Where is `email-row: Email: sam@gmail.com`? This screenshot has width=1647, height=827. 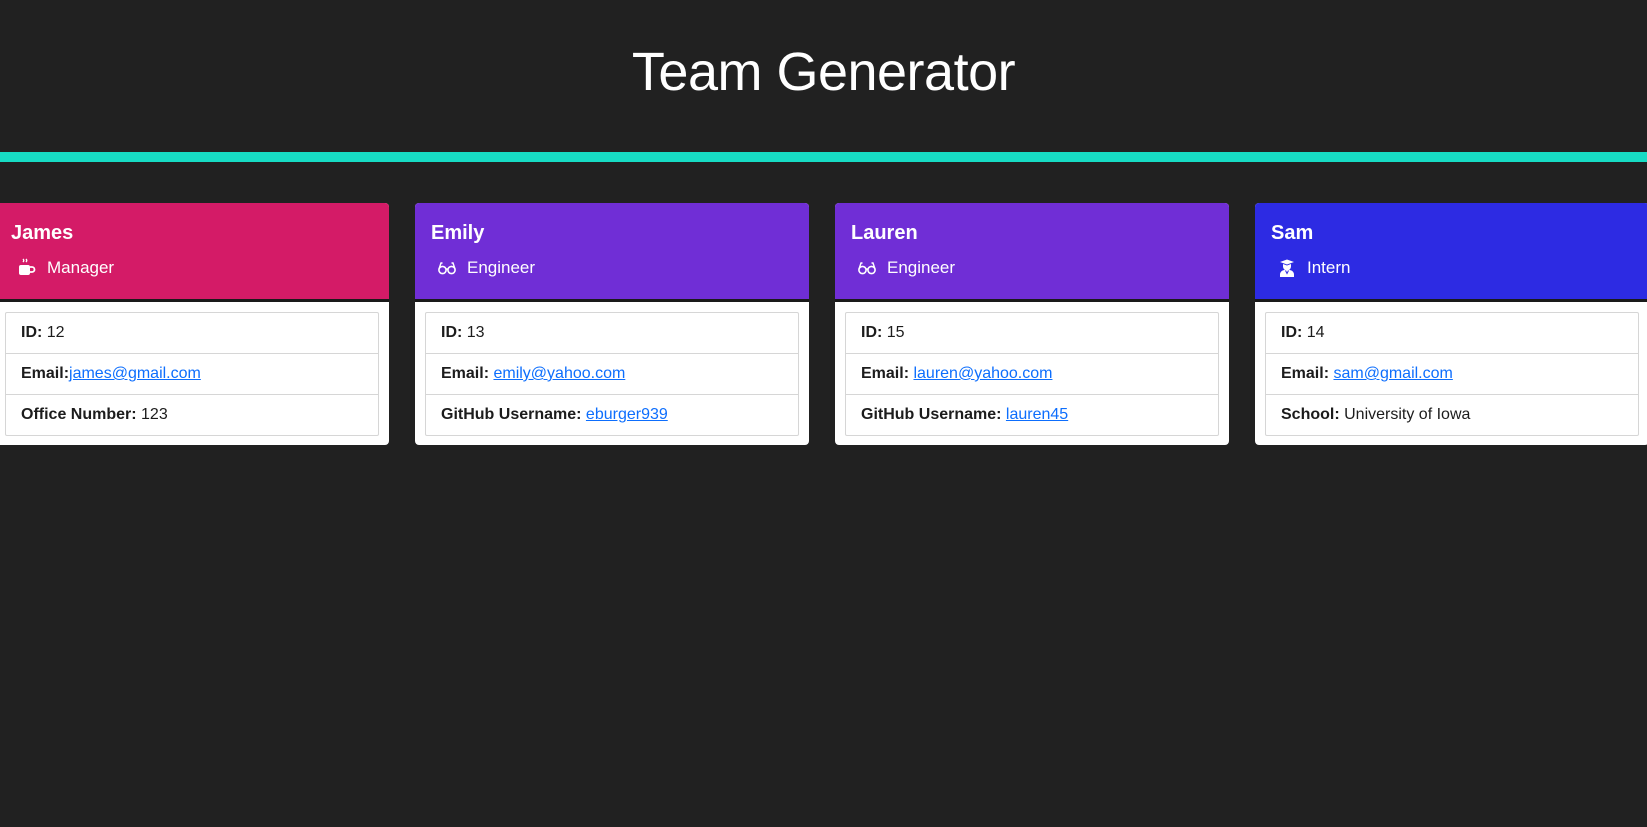
email-row: Email: sam@gmail.com is located at coordinates (1452, 373).